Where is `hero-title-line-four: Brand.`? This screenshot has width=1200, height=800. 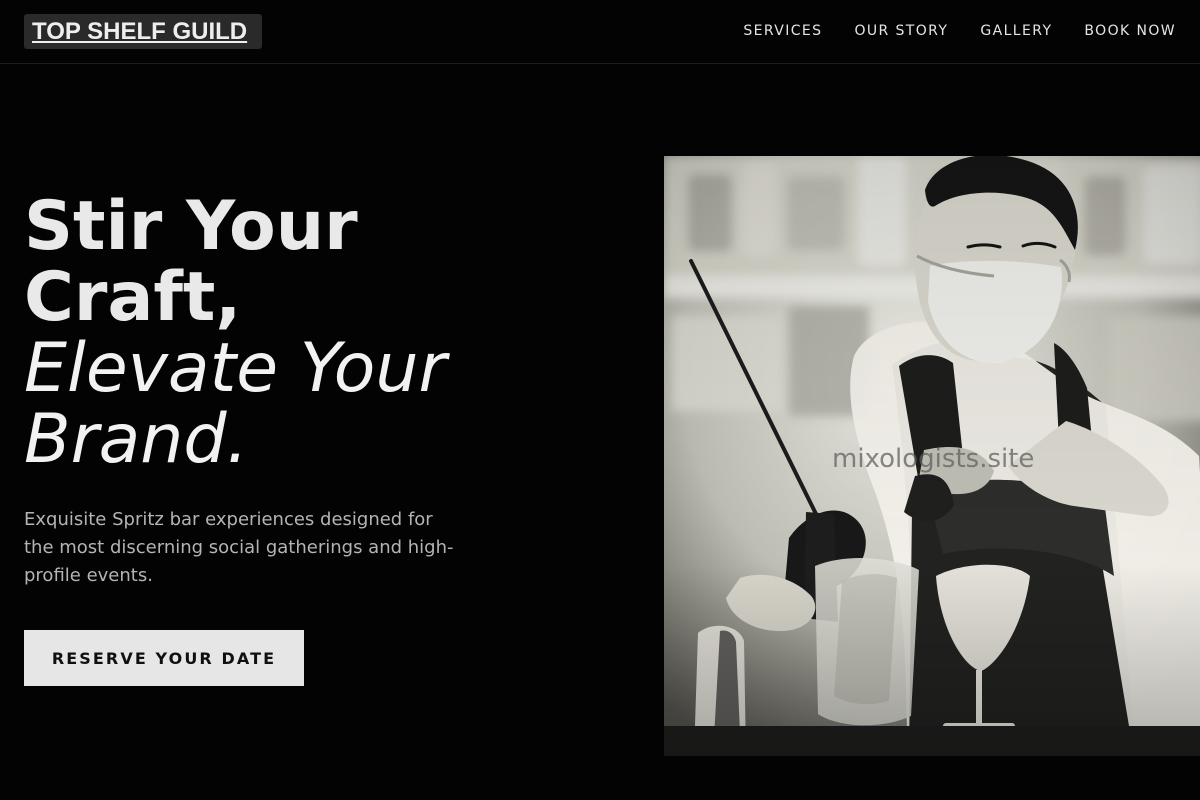
hero-title-line-four: Brand. is located at coordinates (136, 439).